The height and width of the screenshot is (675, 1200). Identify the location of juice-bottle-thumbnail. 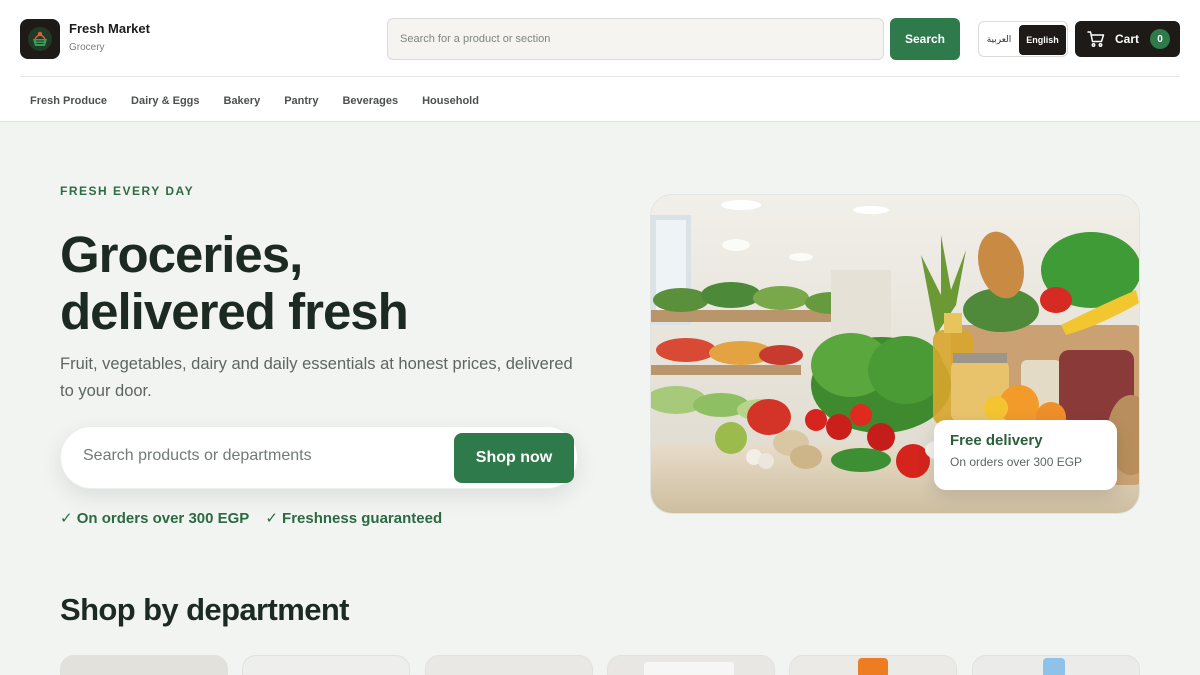
(873, 666).